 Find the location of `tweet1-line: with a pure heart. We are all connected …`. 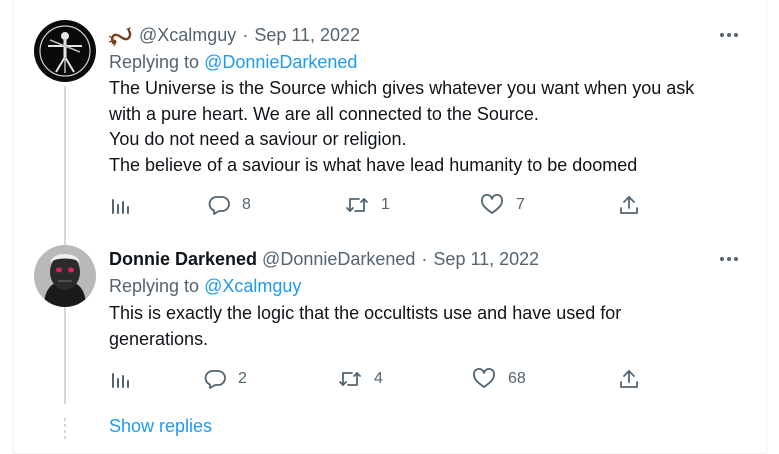

tweet1-line: with a pure heart. We are all connected … is located at coordinates (324, 113).